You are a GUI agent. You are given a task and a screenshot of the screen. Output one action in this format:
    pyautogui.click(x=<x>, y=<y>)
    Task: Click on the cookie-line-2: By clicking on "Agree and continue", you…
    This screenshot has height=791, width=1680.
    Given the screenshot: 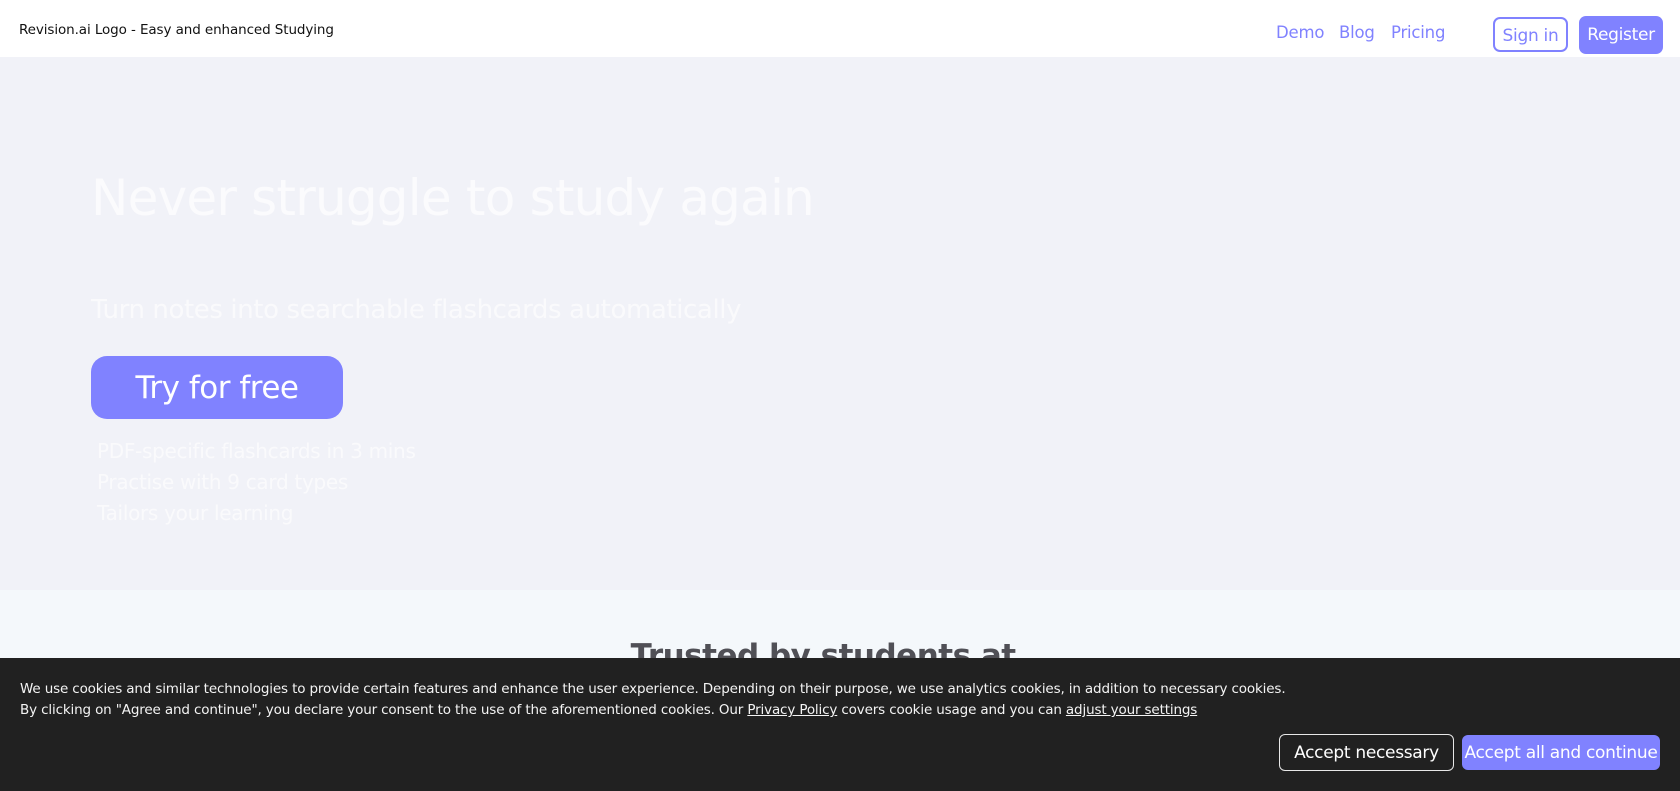 What is the action you would take?
    pyautogui.click(x=652, y=710)
    